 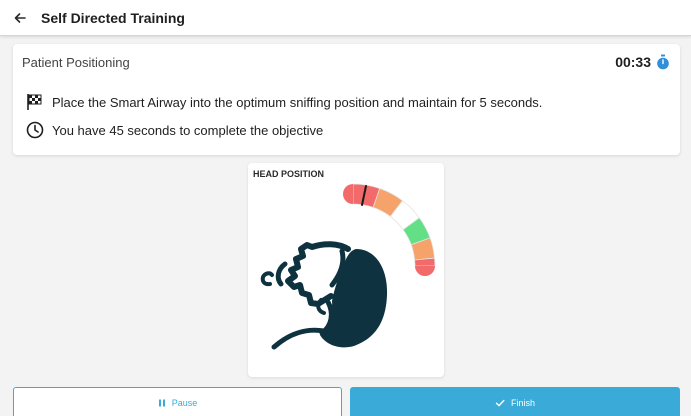 I want to click on page-title: Self Directed Training, so click(x=113, y=17).